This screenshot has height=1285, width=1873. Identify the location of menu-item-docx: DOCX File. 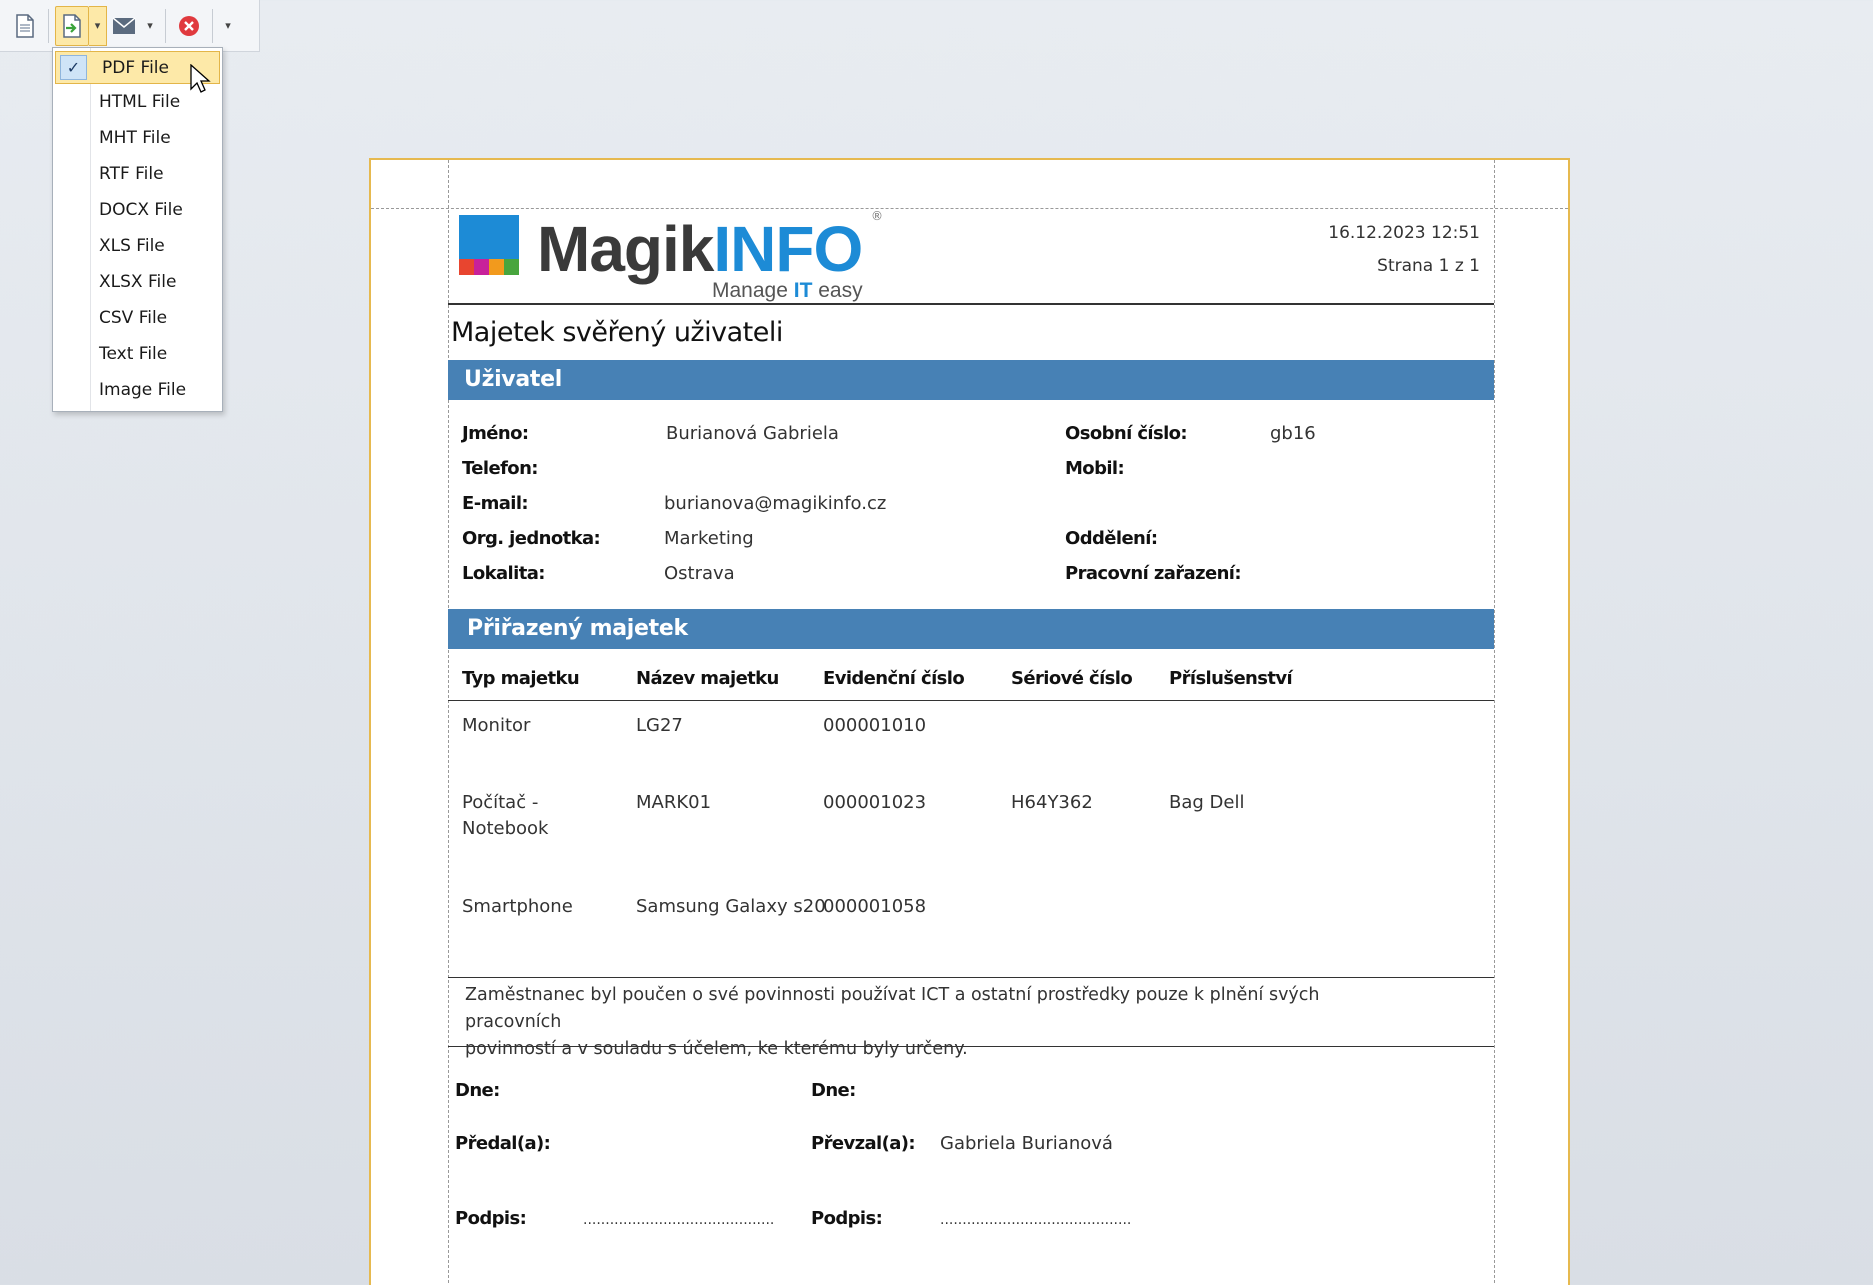
(137, 210).